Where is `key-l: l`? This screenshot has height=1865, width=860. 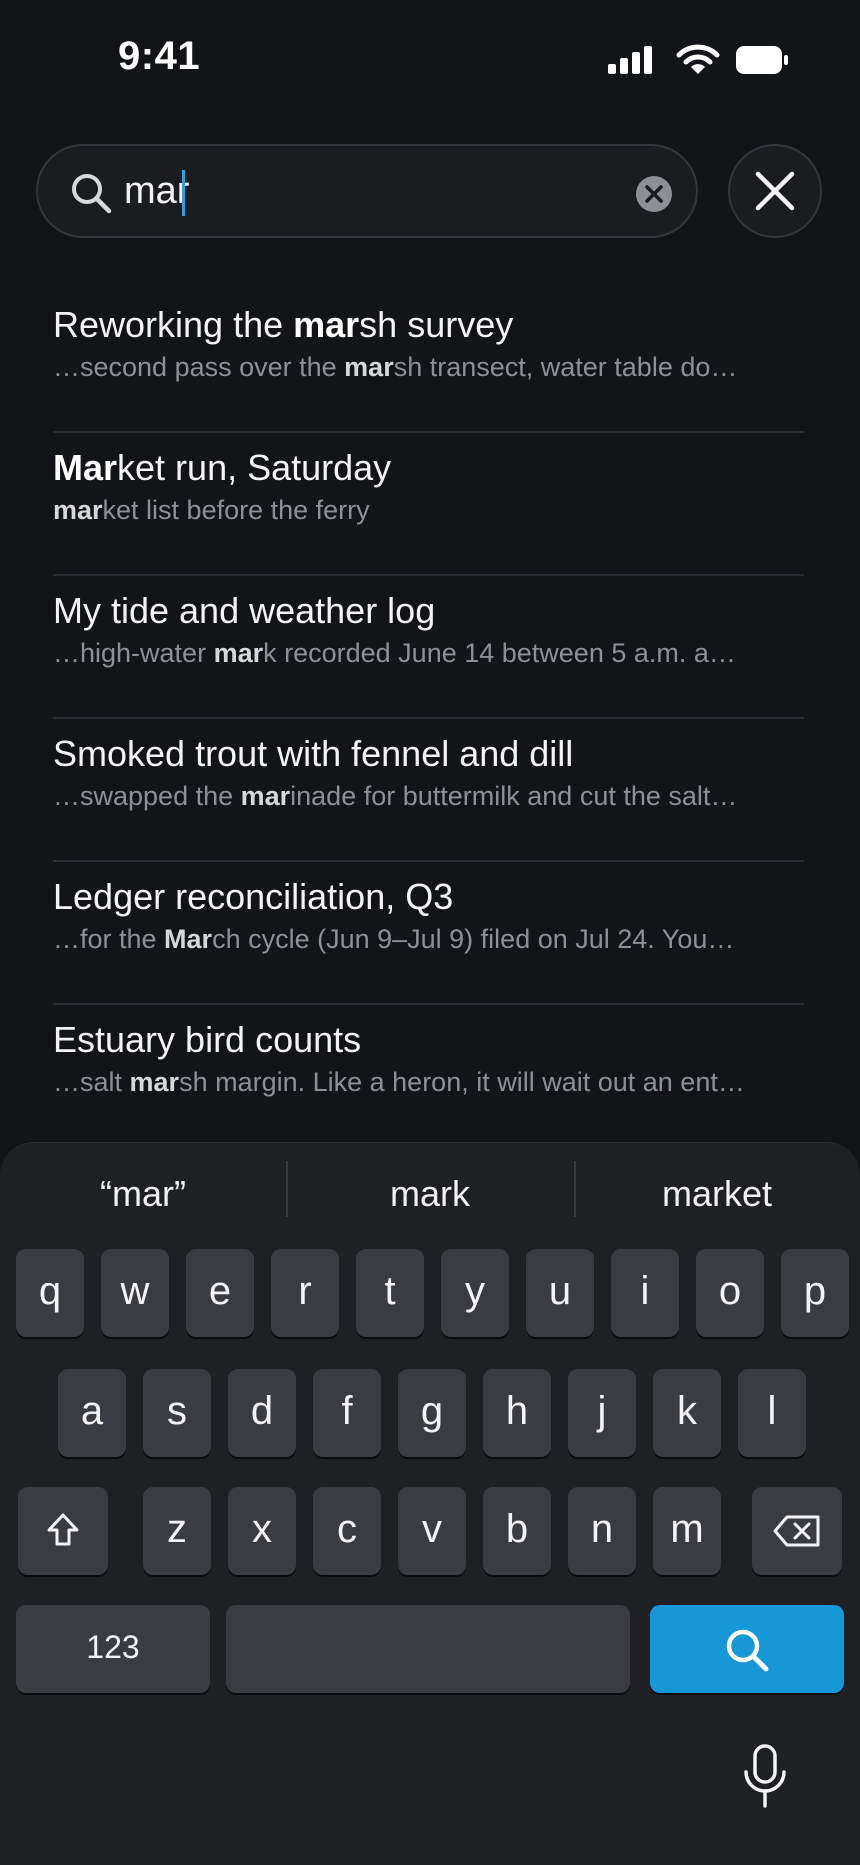
key-l: l is located at coordinates (772, 1413).